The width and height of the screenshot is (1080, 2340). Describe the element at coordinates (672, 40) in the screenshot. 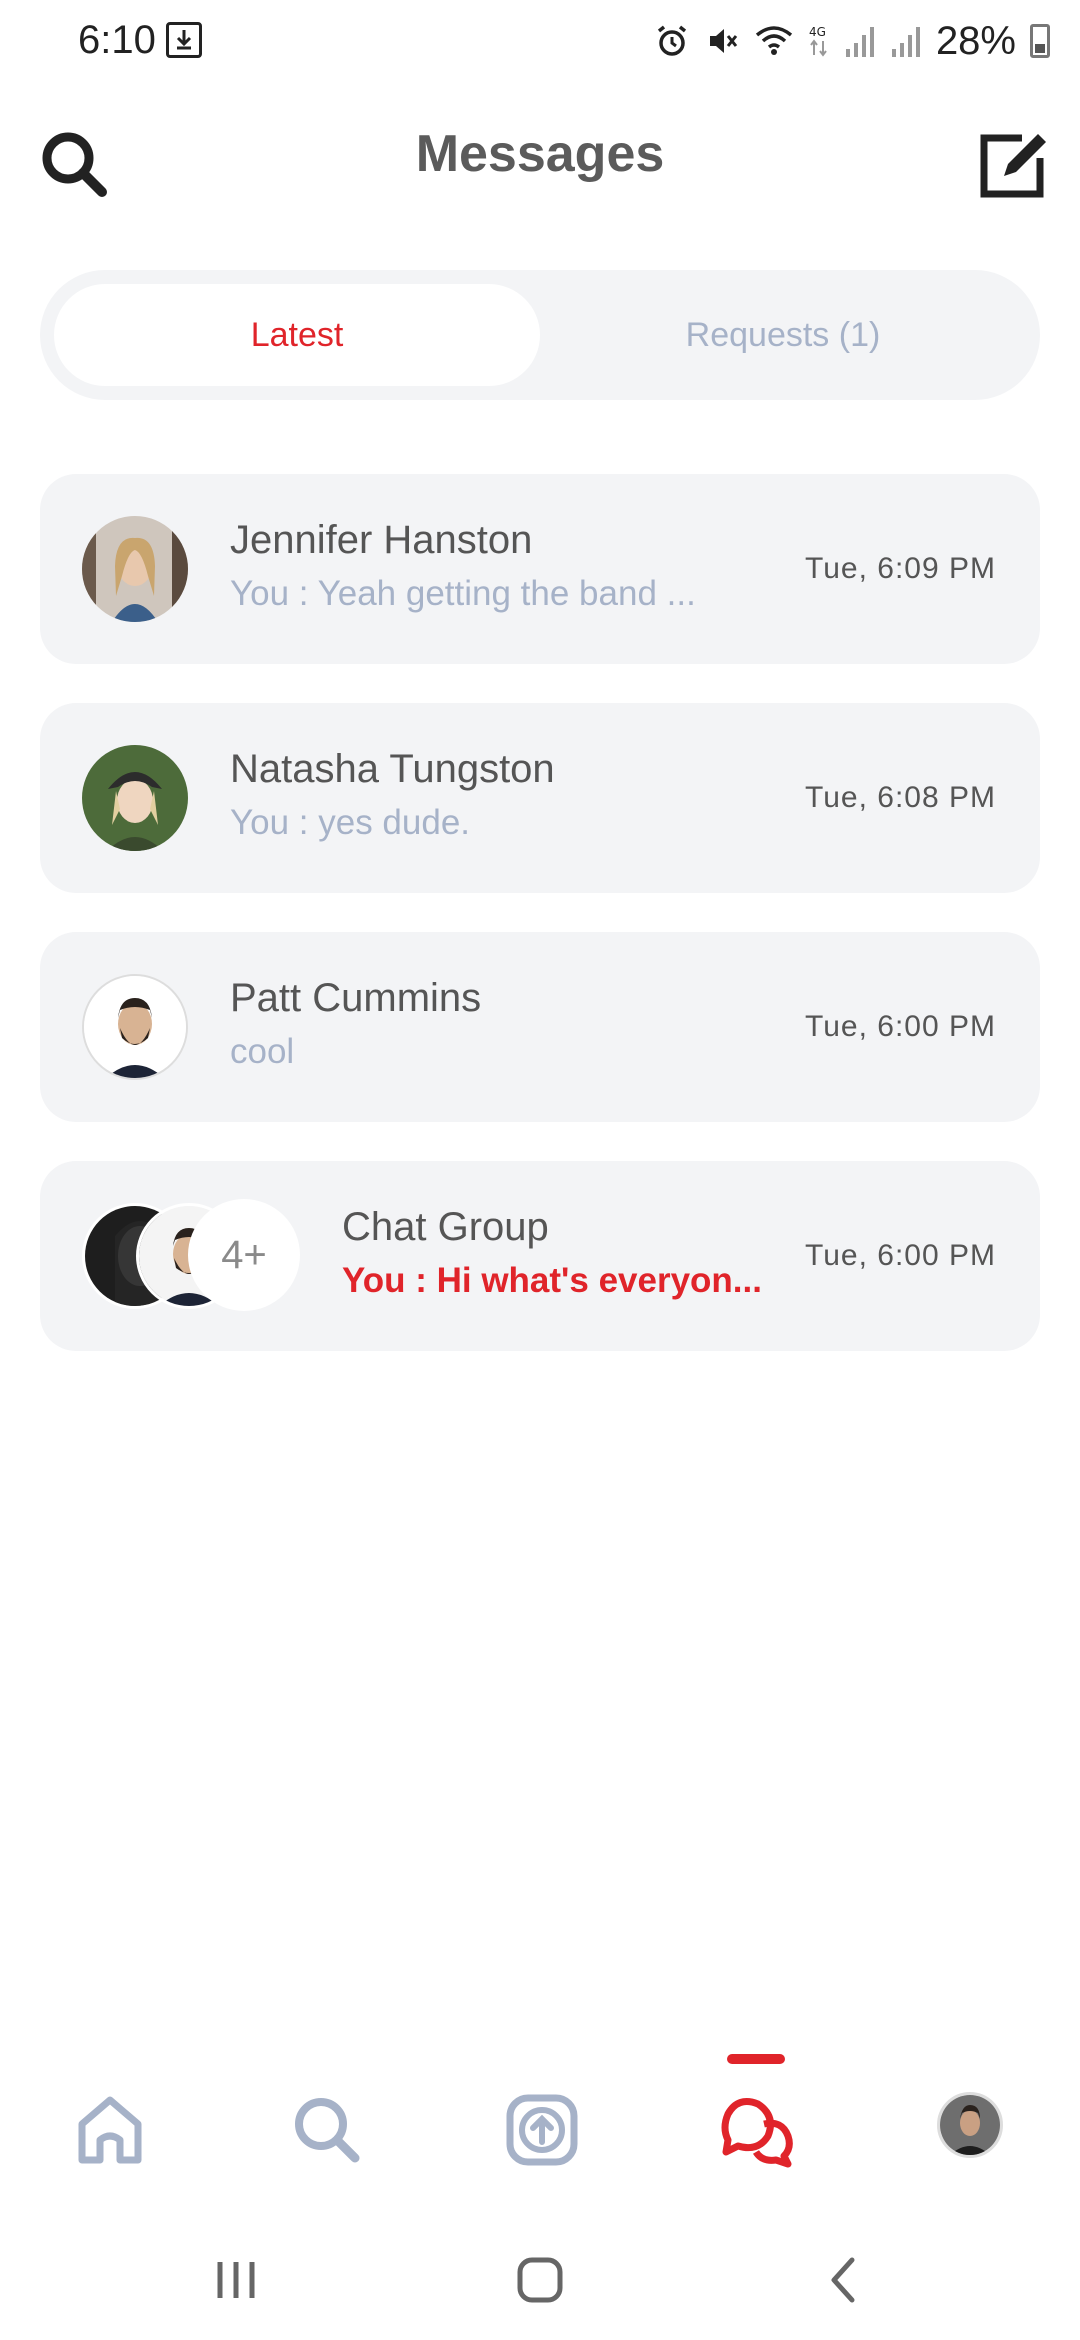

I see `alarm-icon` at that location.